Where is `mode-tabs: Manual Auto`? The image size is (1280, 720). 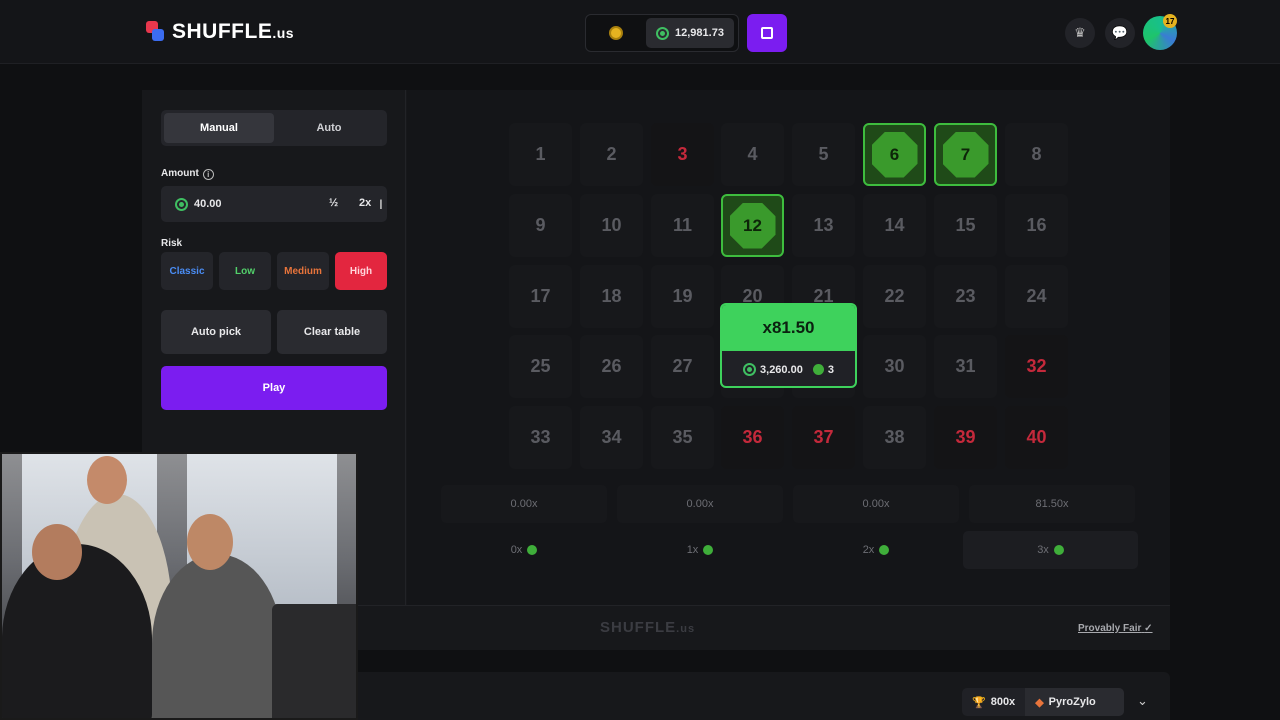
mode-tabs: Manual Auto is located at coordinates (274, 128).